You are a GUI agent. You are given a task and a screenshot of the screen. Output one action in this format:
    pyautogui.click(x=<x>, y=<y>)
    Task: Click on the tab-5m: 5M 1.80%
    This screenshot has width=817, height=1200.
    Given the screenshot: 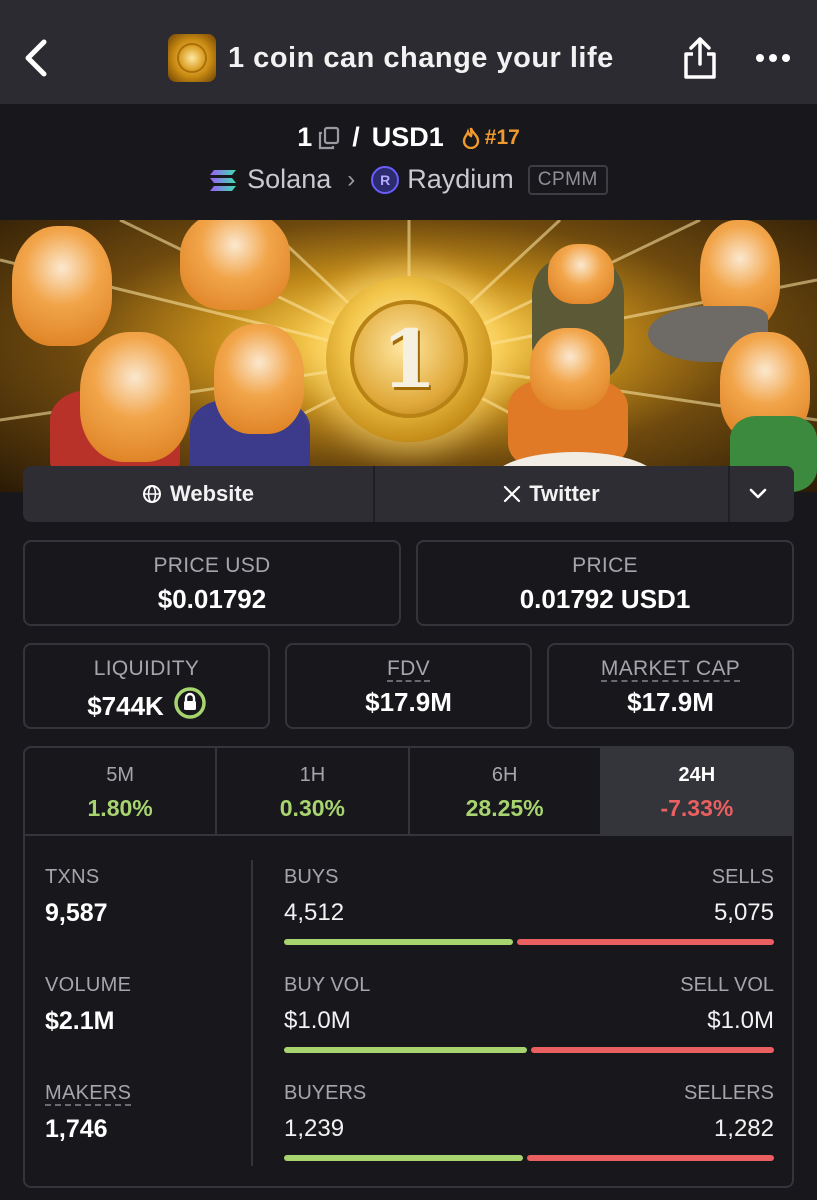 What is the action you would take?
    pyautogui.click(x=121, y=791)
    